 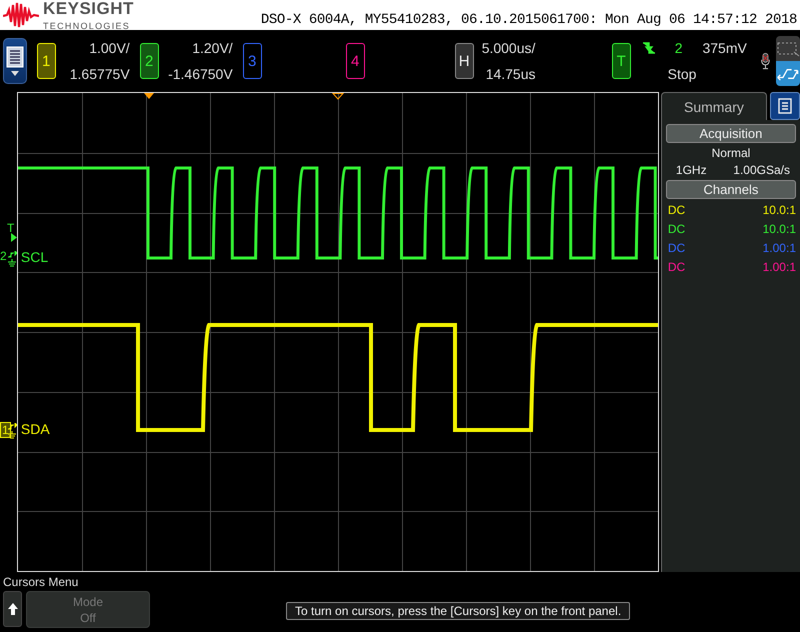 What do you see at coordinates (200, 74) in the screenshot?
I see `channel-offset: -1.46750V` at bounding box center [200, 74].